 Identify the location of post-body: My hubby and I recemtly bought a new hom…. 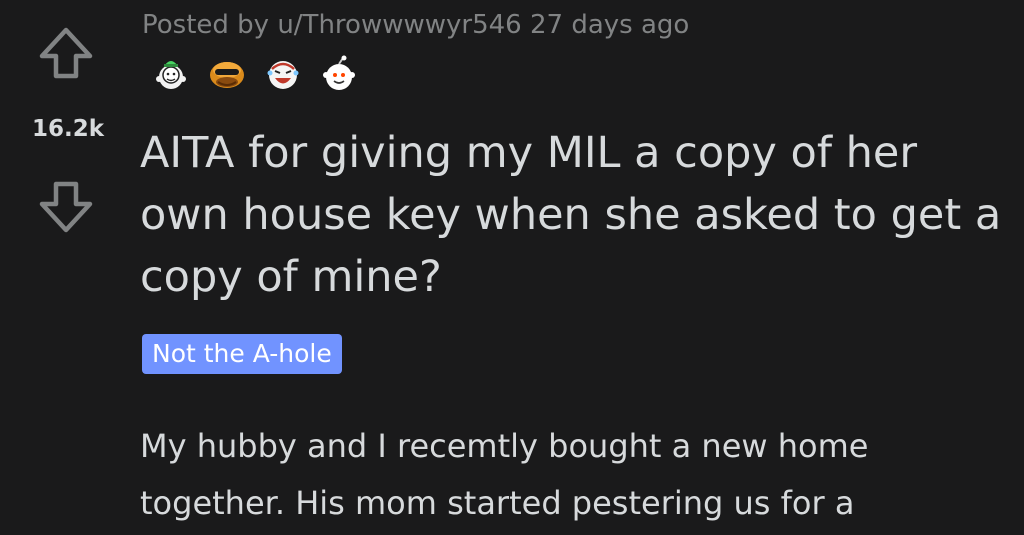
(504, 474).